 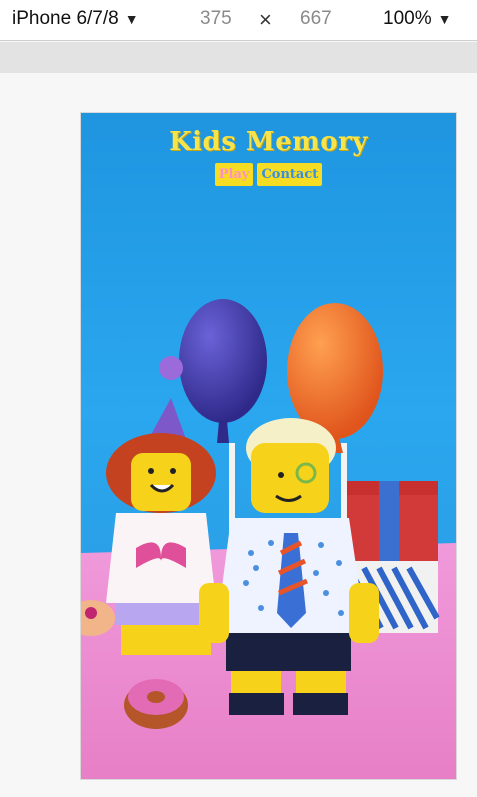 I want to click on times-icon: ×, so click(x=265, y=19).